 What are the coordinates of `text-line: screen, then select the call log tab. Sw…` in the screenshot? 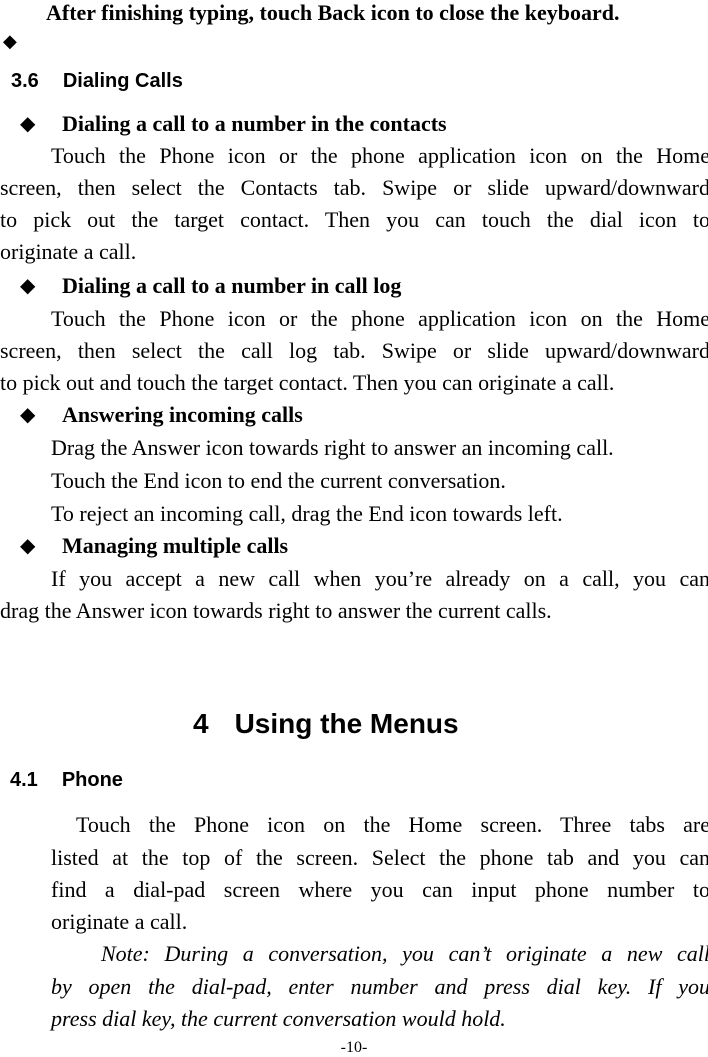 It's located at (354, 350).